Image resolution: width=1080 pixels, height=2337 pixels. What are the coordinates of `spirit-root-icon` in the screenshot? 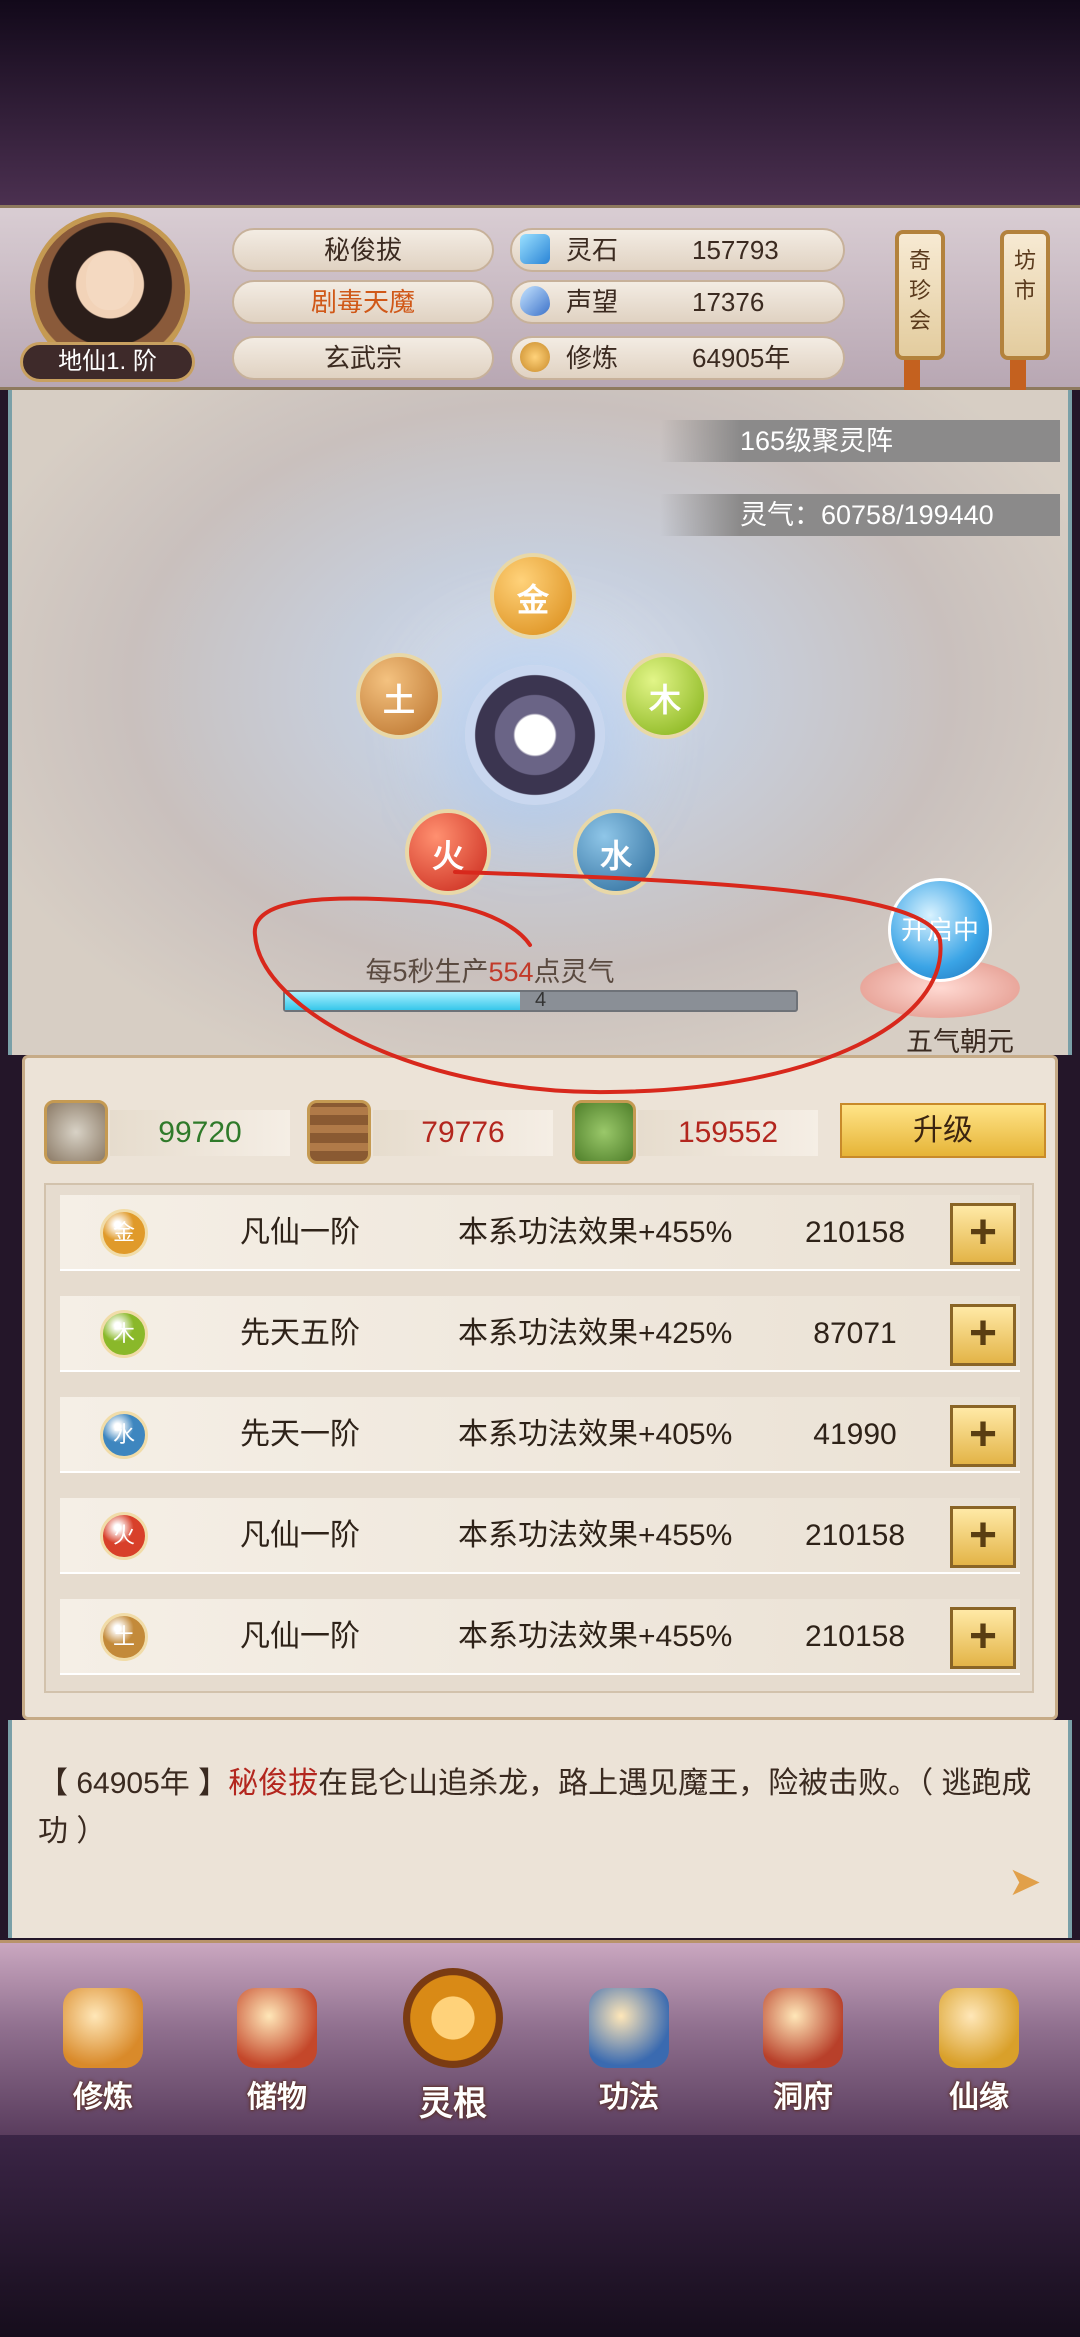 It's located at (453, 2018).